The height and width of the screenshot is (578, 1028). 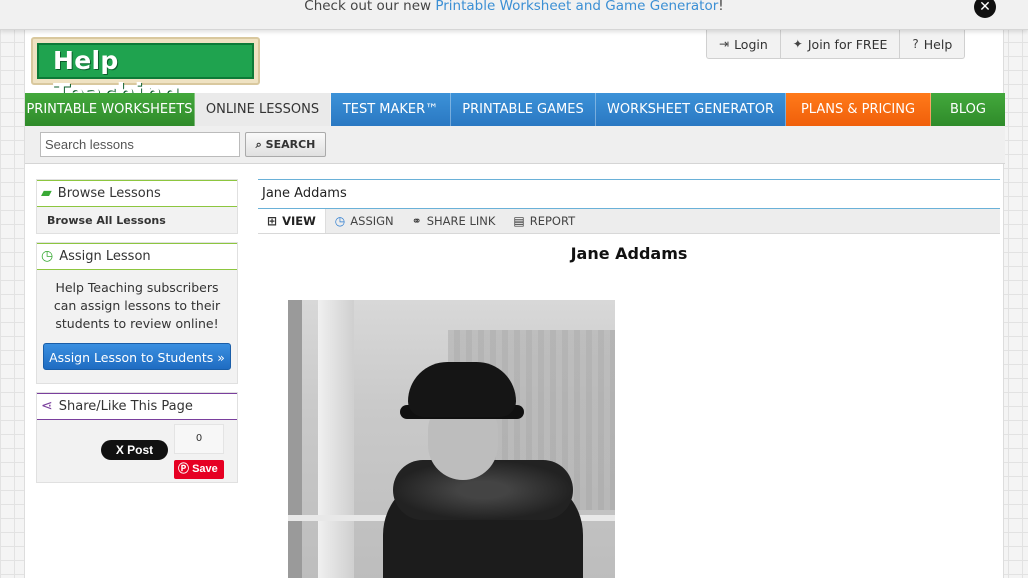 I want to click on nav-printable-worksheets: PRINTABLE WORKSHEETS, so click(x=110, y=109).